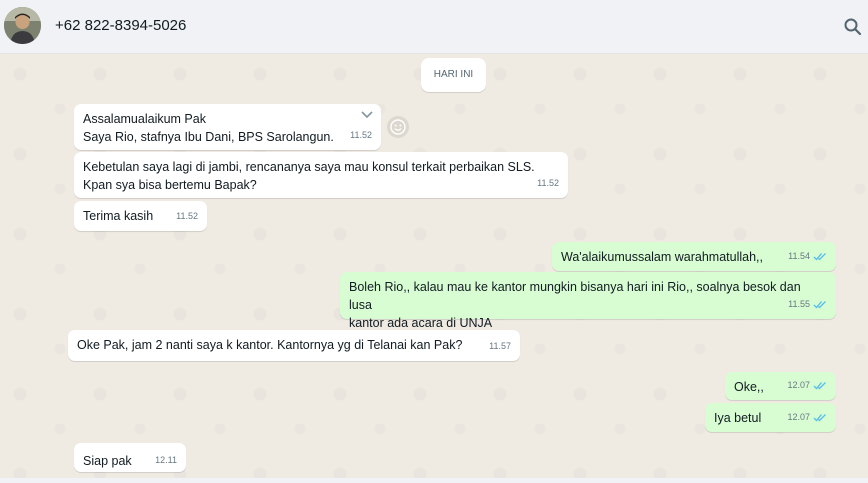 Image resolution: width=868 pixels, height=483 pixels. What do you see at coordinates (853, 27) in the screenshot?
I see `search-icon` at bounding box center [853, 27].